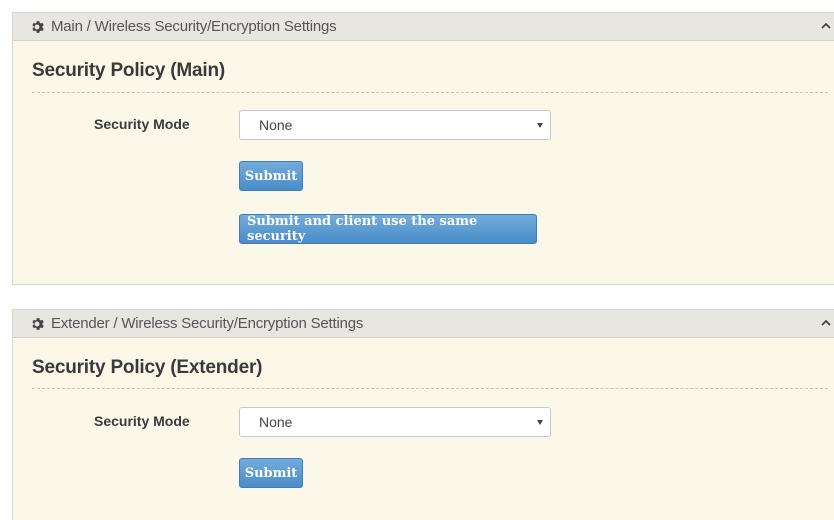  What do you see at coordinates (276, 422) in the screenshot?
I see `extender-security-mode-value: None` at bounding box center [276, 422].